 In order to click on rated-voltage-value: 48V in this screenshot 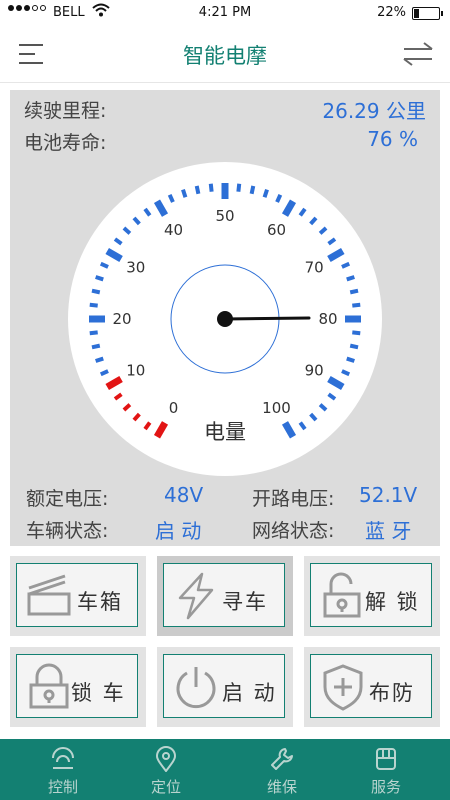, I will do `click(184, 495)`.